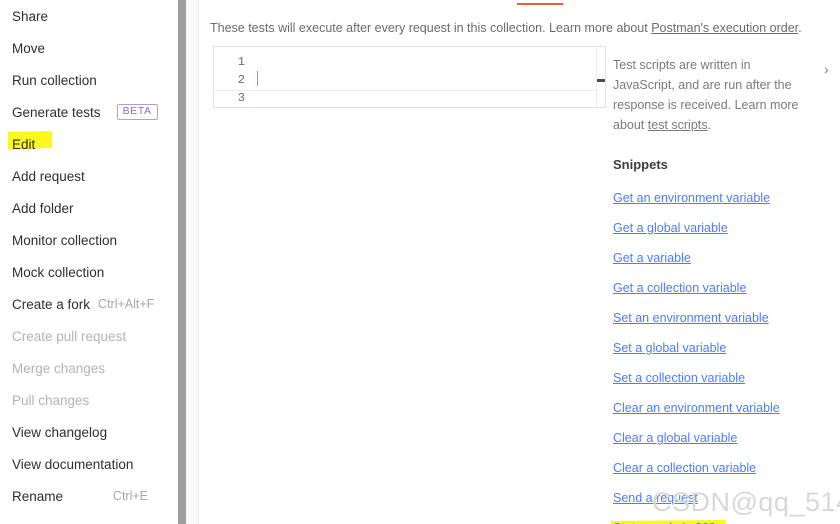 The image size is (840, 524). Describe the element at coordinates (655, 498) in the screenshot. I see `snippet-label: Send a request` at that location.